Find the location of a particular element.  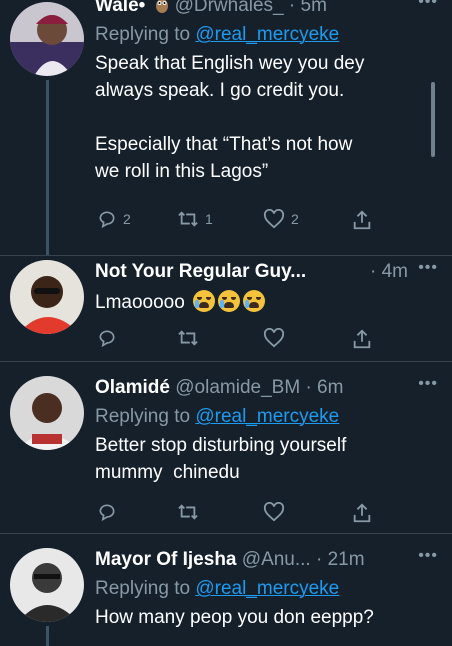

timestamp: · 4m is located at coordinates (389, 272).